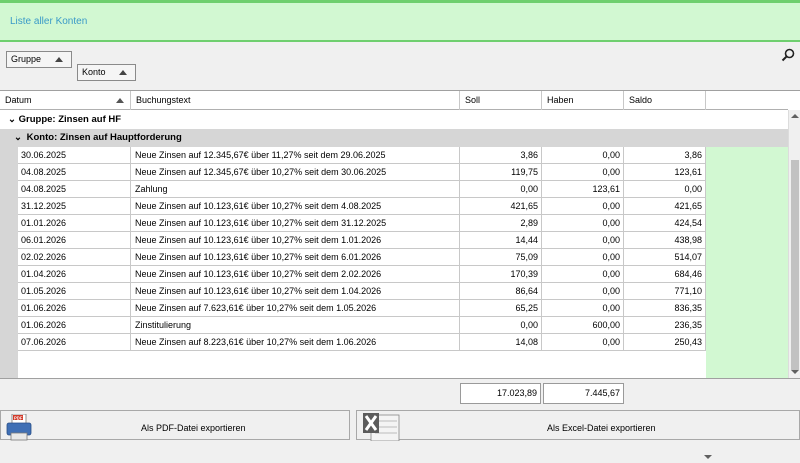  I want to click on cell-saldo: 514,07, so click(665, 257).